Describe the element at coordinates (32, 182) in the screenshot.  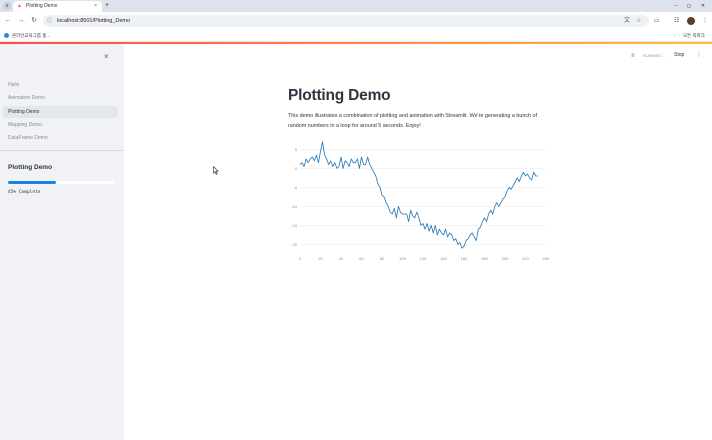
I see `progress-bar-fill` at that location.